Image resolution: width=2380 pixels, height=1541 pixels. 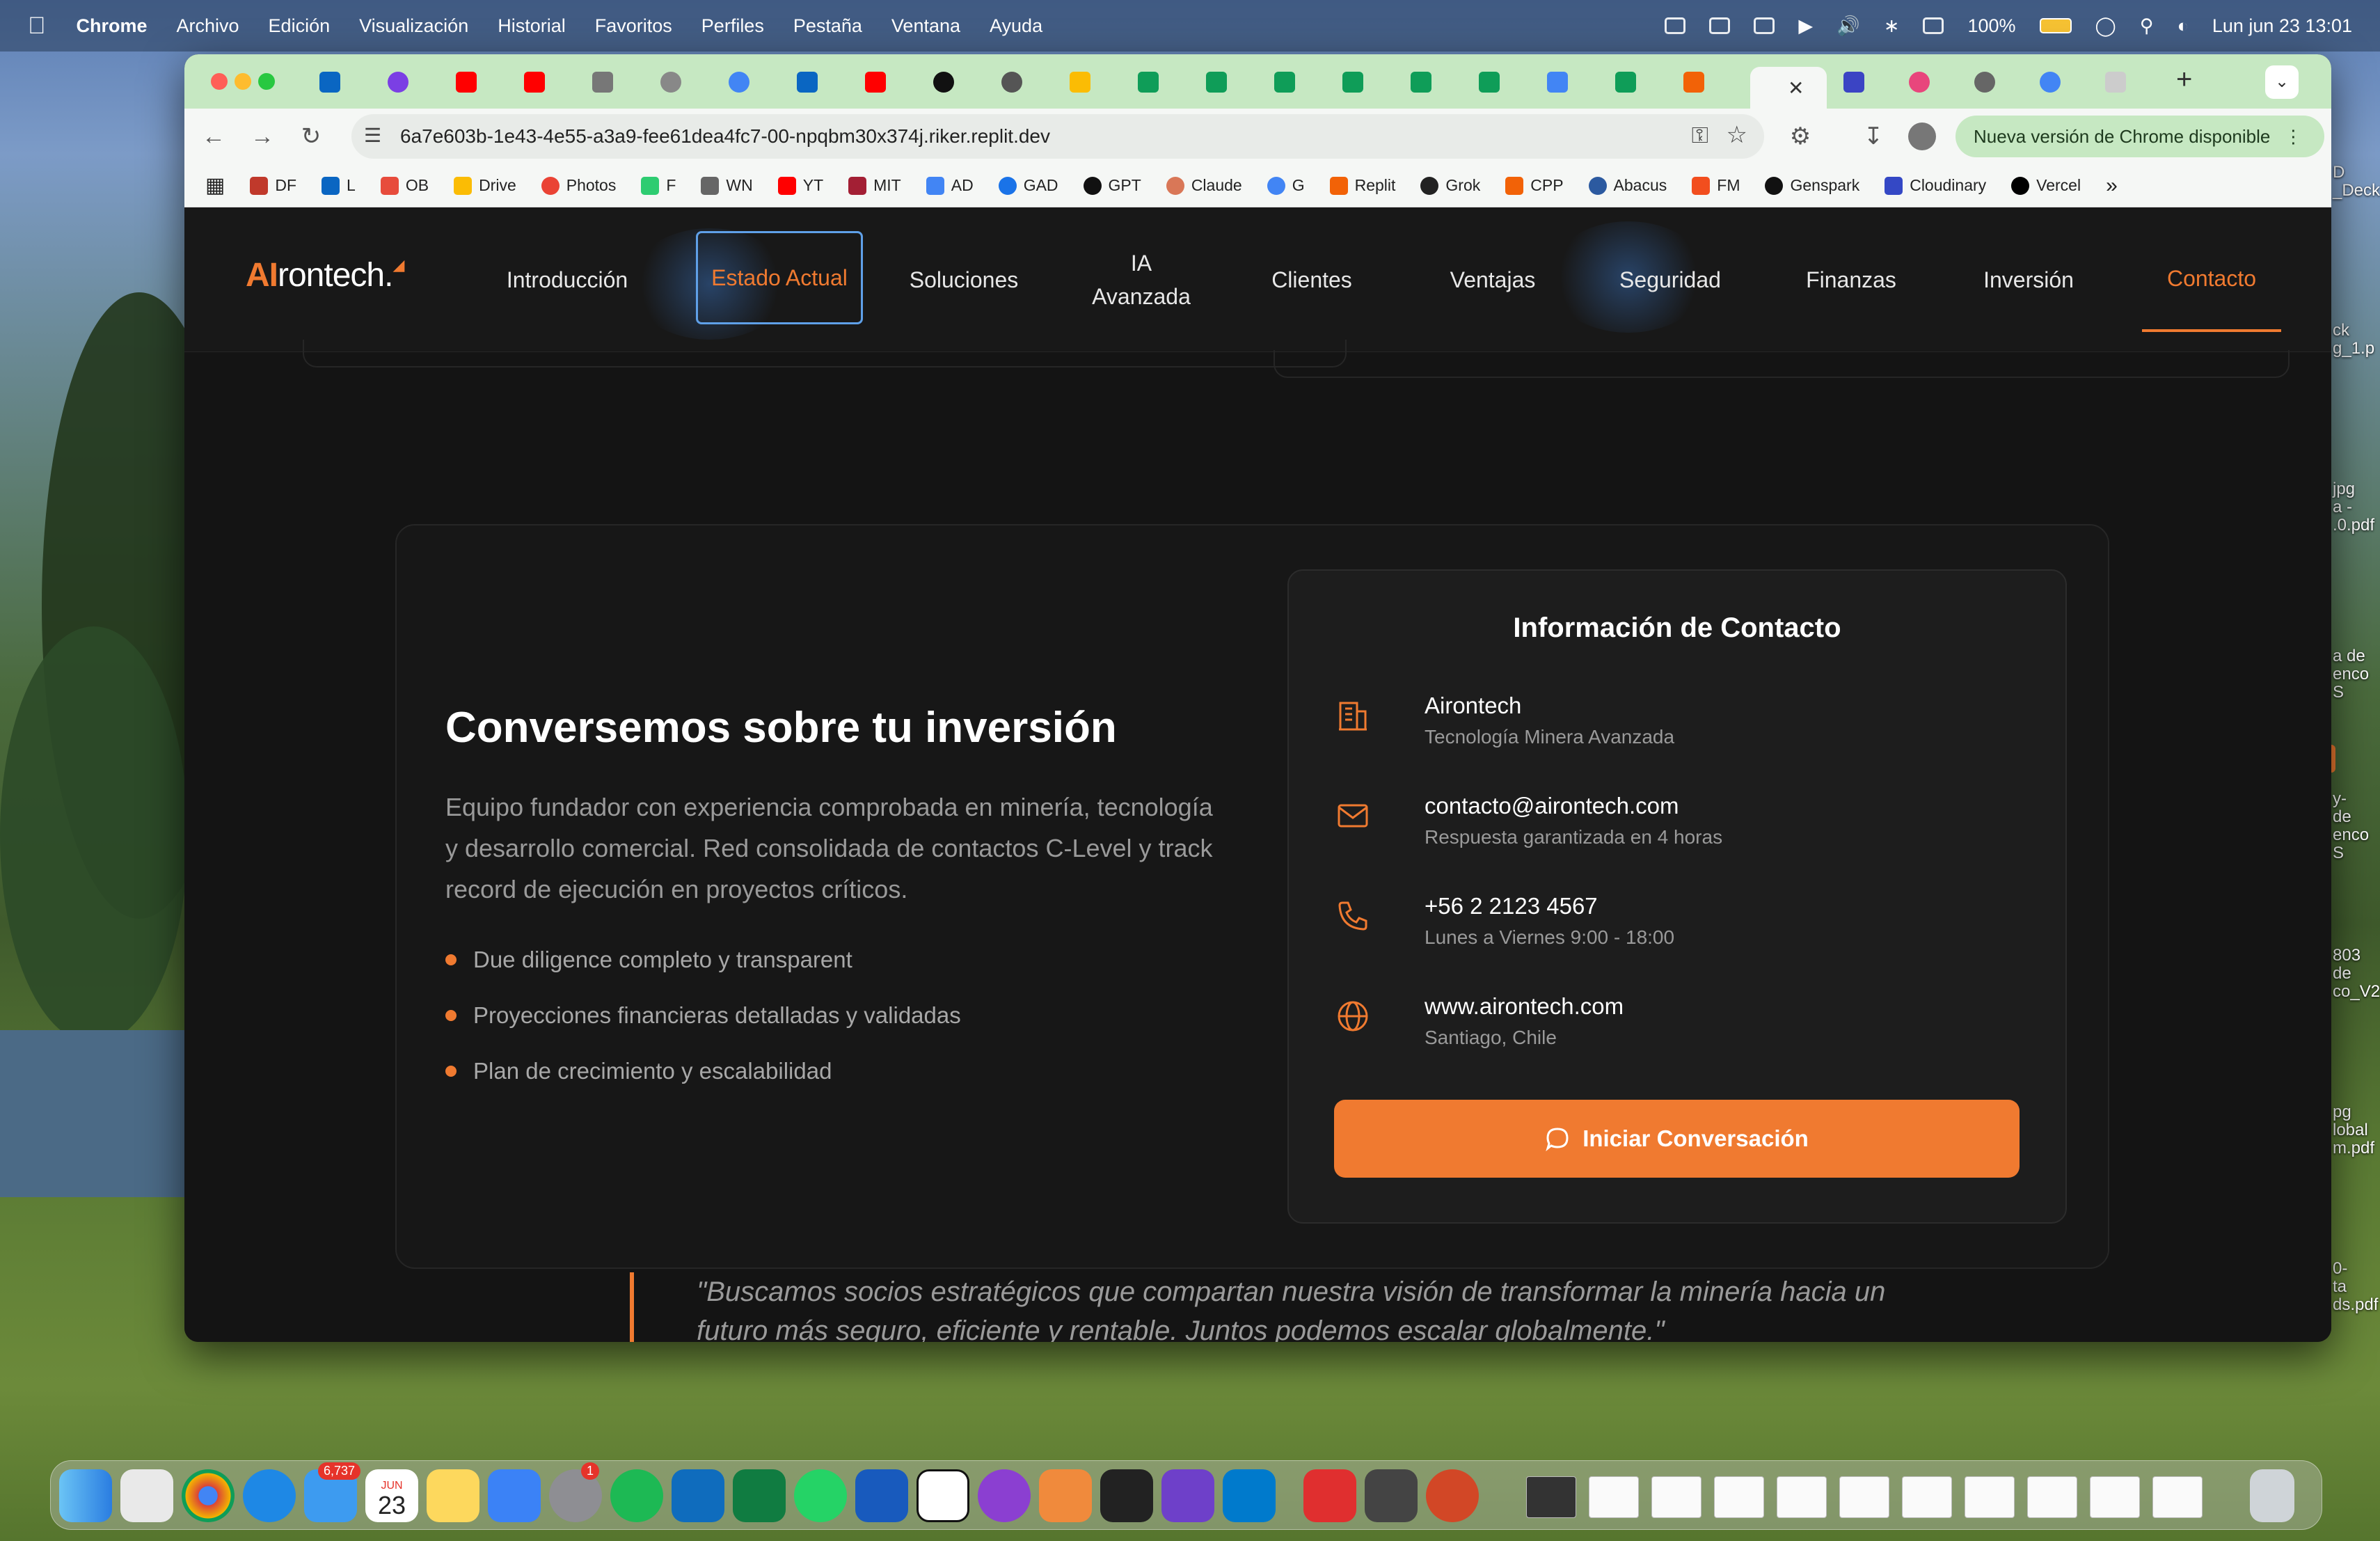 What do you see at coordinates (243, 81) in the screenshot?
I see `minimize-window-button` at bounding box center [243, 81].